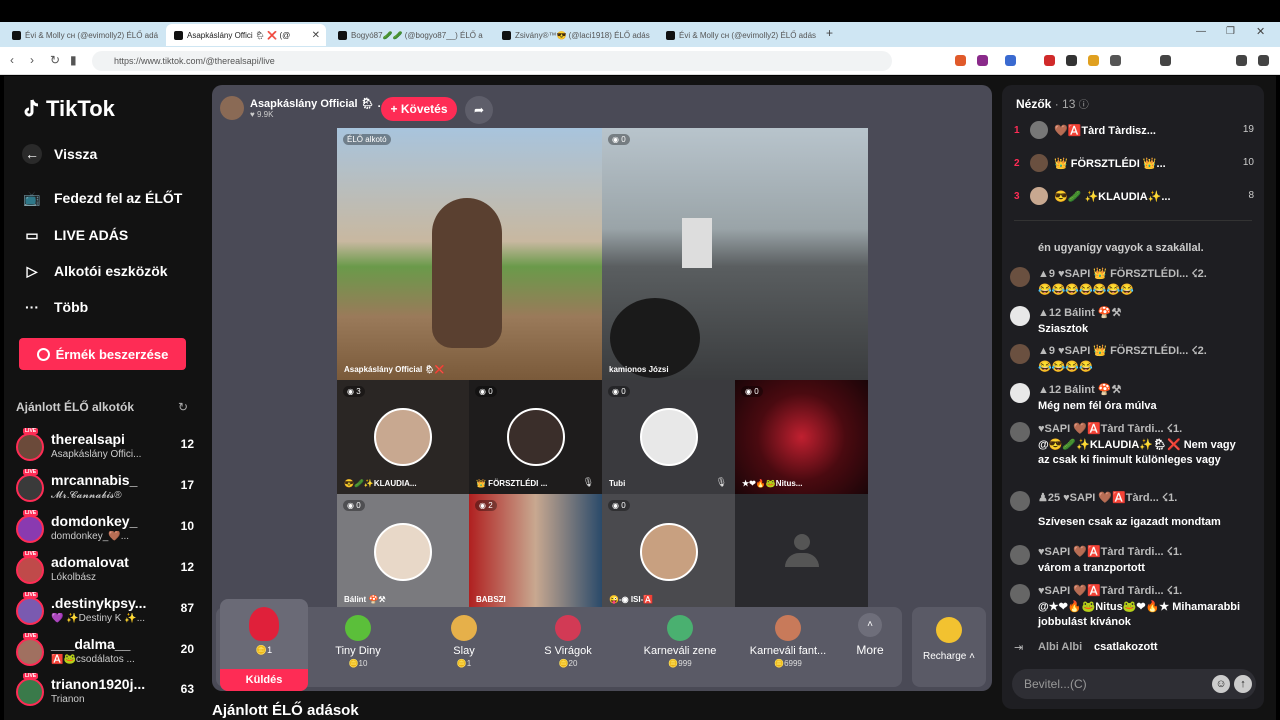  What do you see at coordinates (104, 570) in the screenshot?
I see `creator-row: LIVE adomalovat Lókolbász 12` at bounding box center [104, 570].